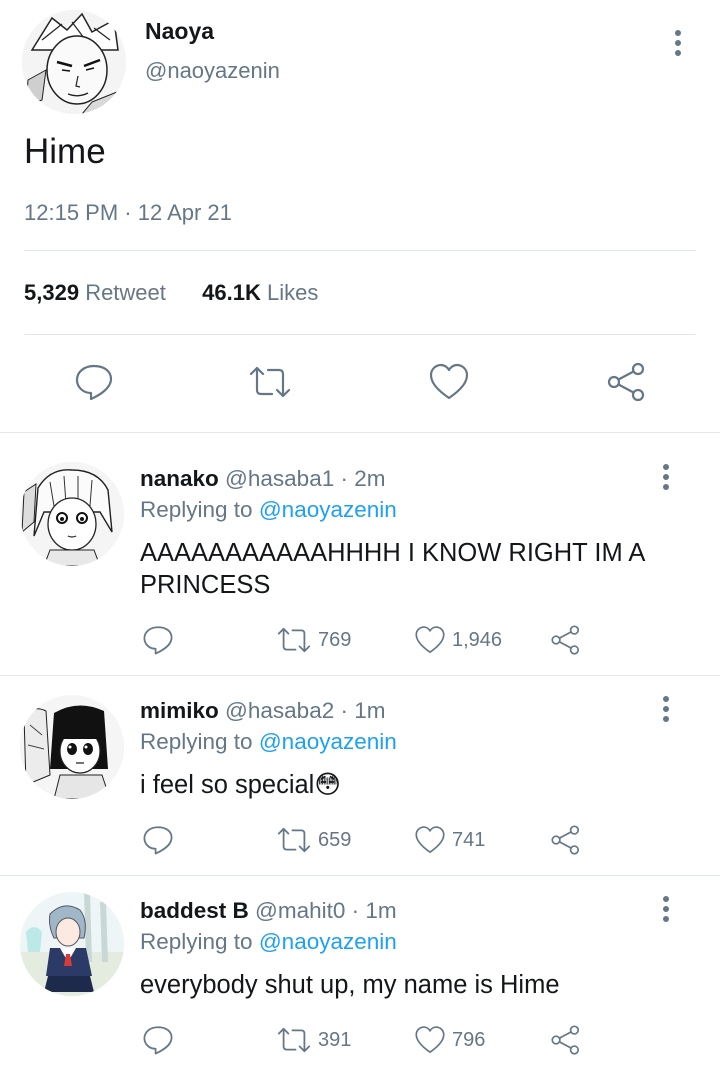  Describe the element at coordinates (128, 212) in the screenshot. I see `tweet-timestamp: 12:15 PM · 12 Apr 21` at that location.